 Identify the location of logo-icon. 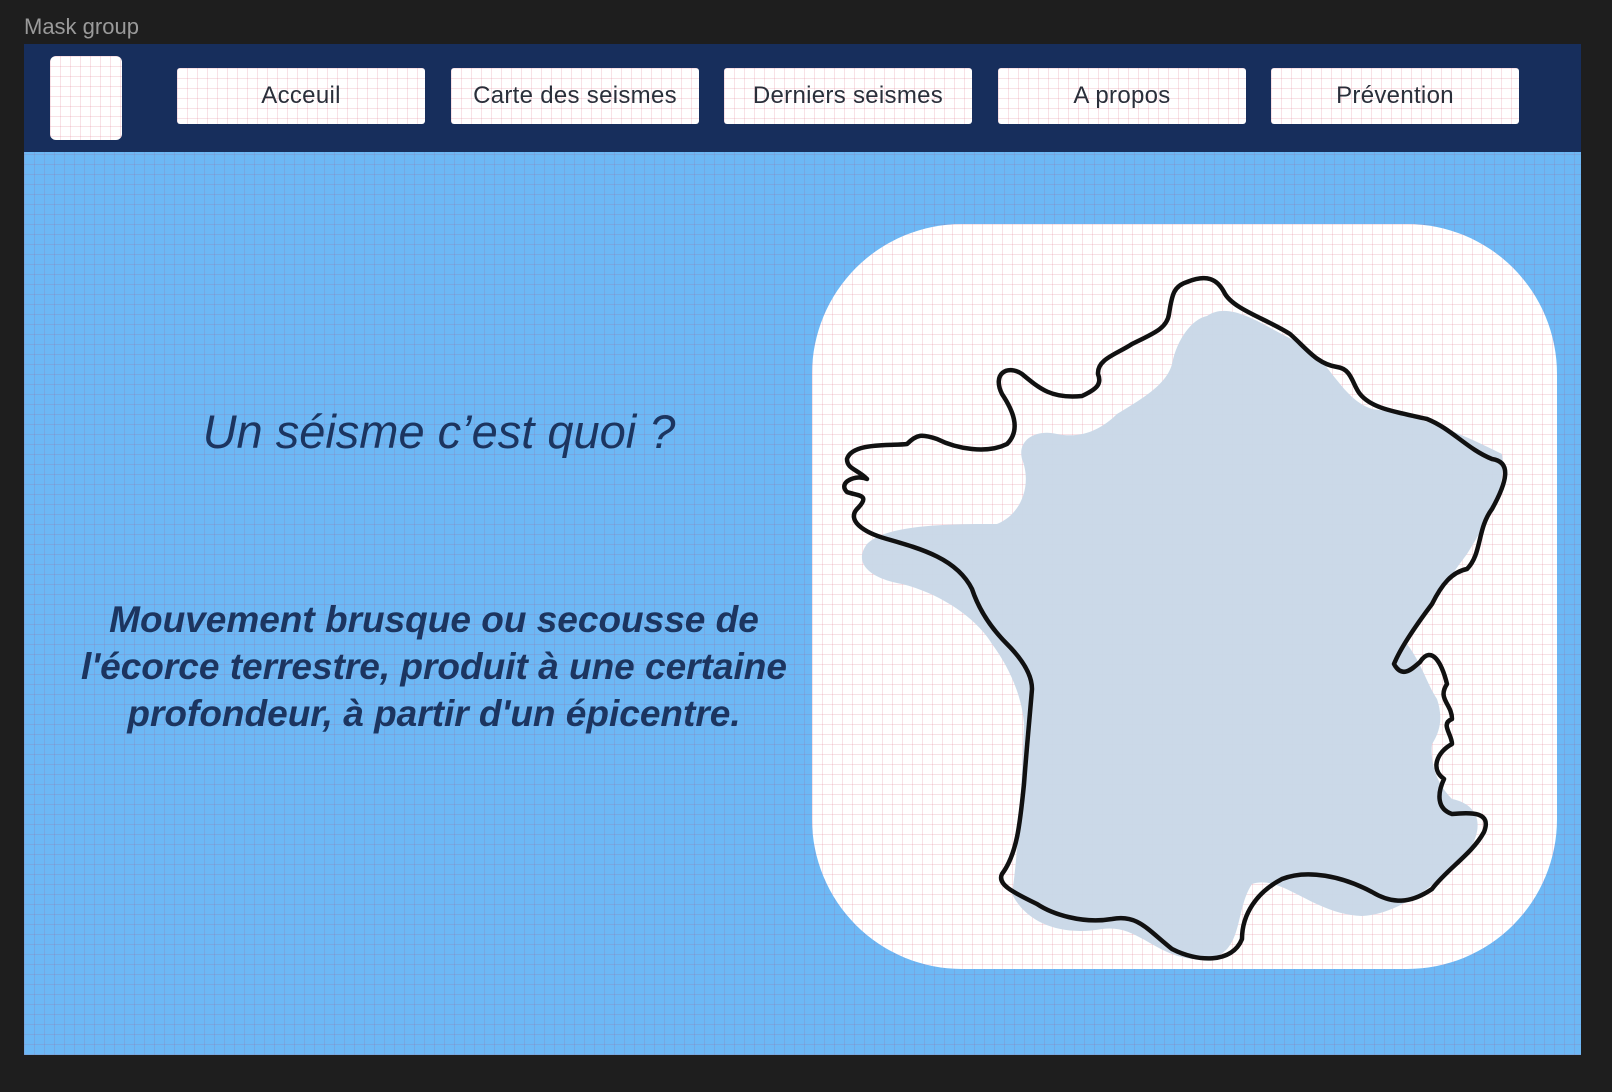
(86, 98).